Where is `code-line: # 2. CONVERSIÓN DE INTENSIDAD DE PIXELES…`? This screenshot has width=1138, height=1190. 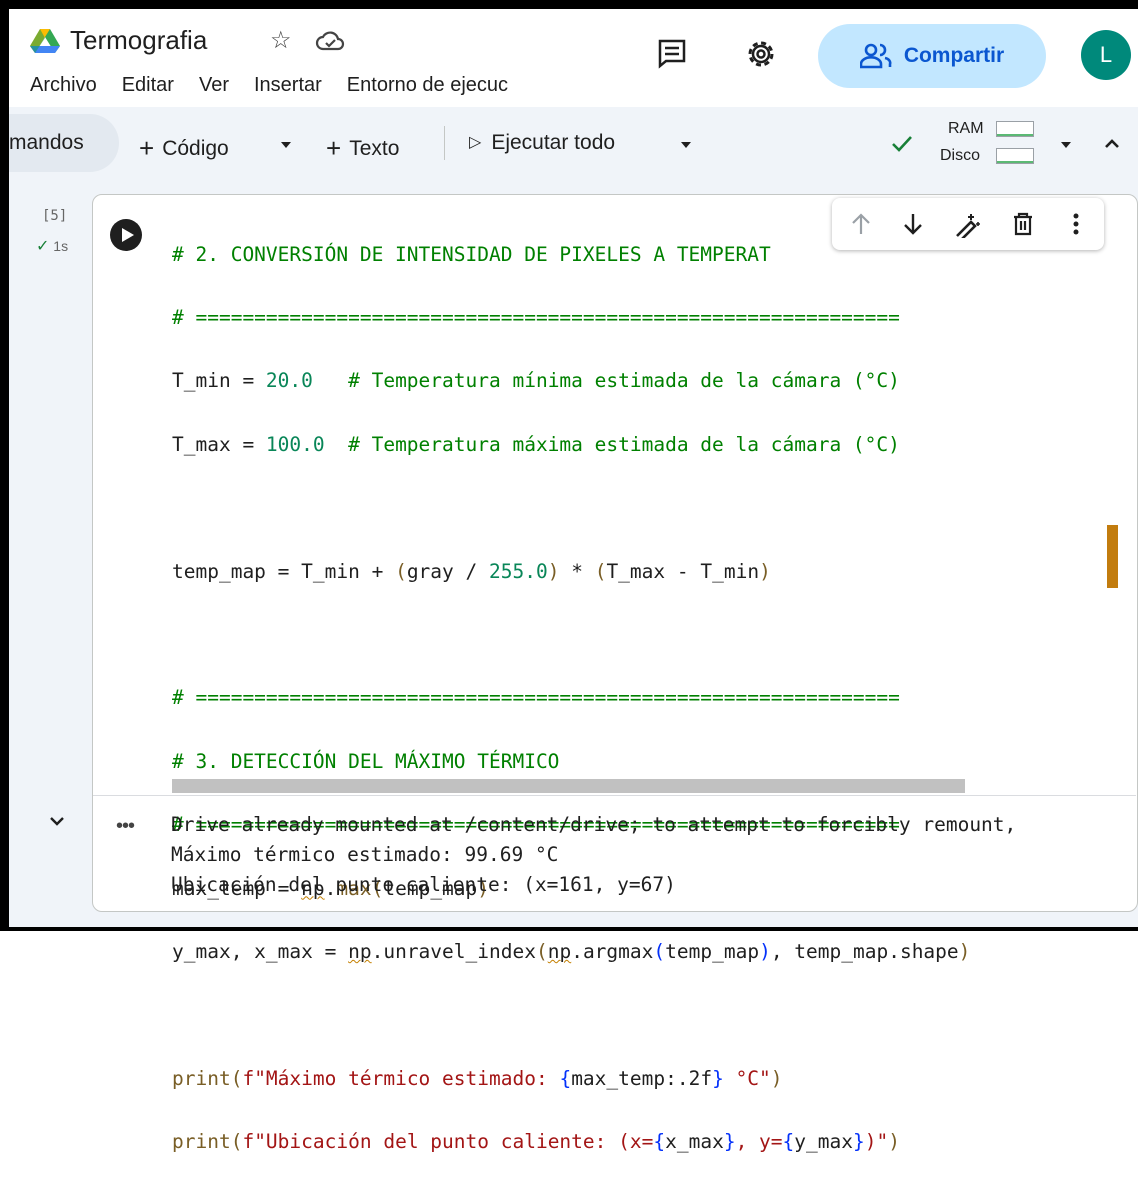
code-line: # 2. CONVERSIÓN DE INTENSIDAD DE PIXELES… is located at coordinates (471, 254).